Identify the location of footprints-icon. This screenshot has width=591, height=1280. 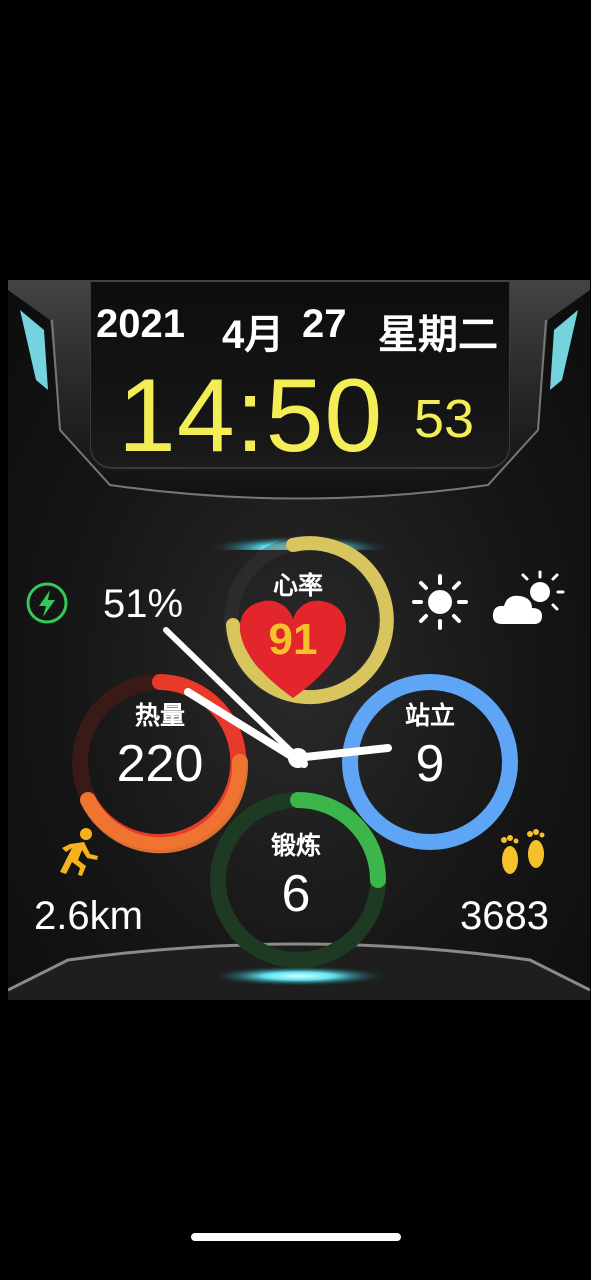
(523, 851).